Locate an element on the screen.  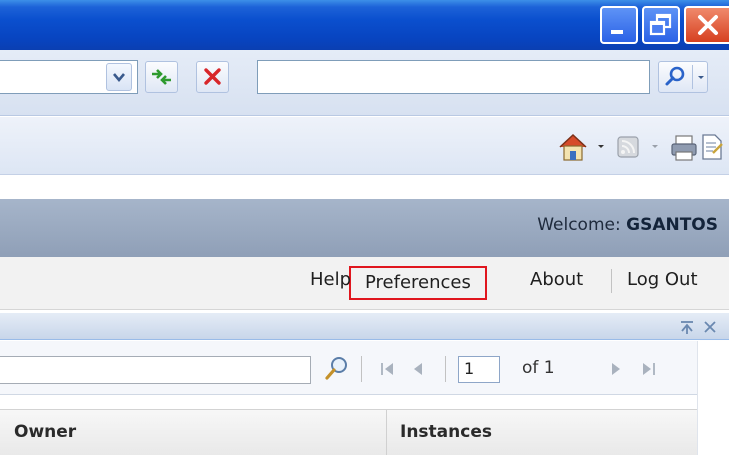
first-page-icon is located at coordinates (388, 369).